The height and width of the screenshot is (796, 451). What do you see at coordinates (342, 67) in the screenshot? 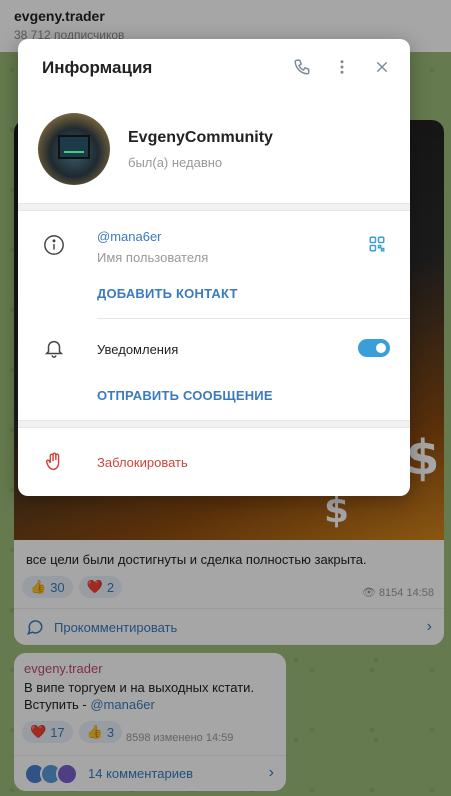
I see `more-vertical-icon` at bounding box center [342, 67].